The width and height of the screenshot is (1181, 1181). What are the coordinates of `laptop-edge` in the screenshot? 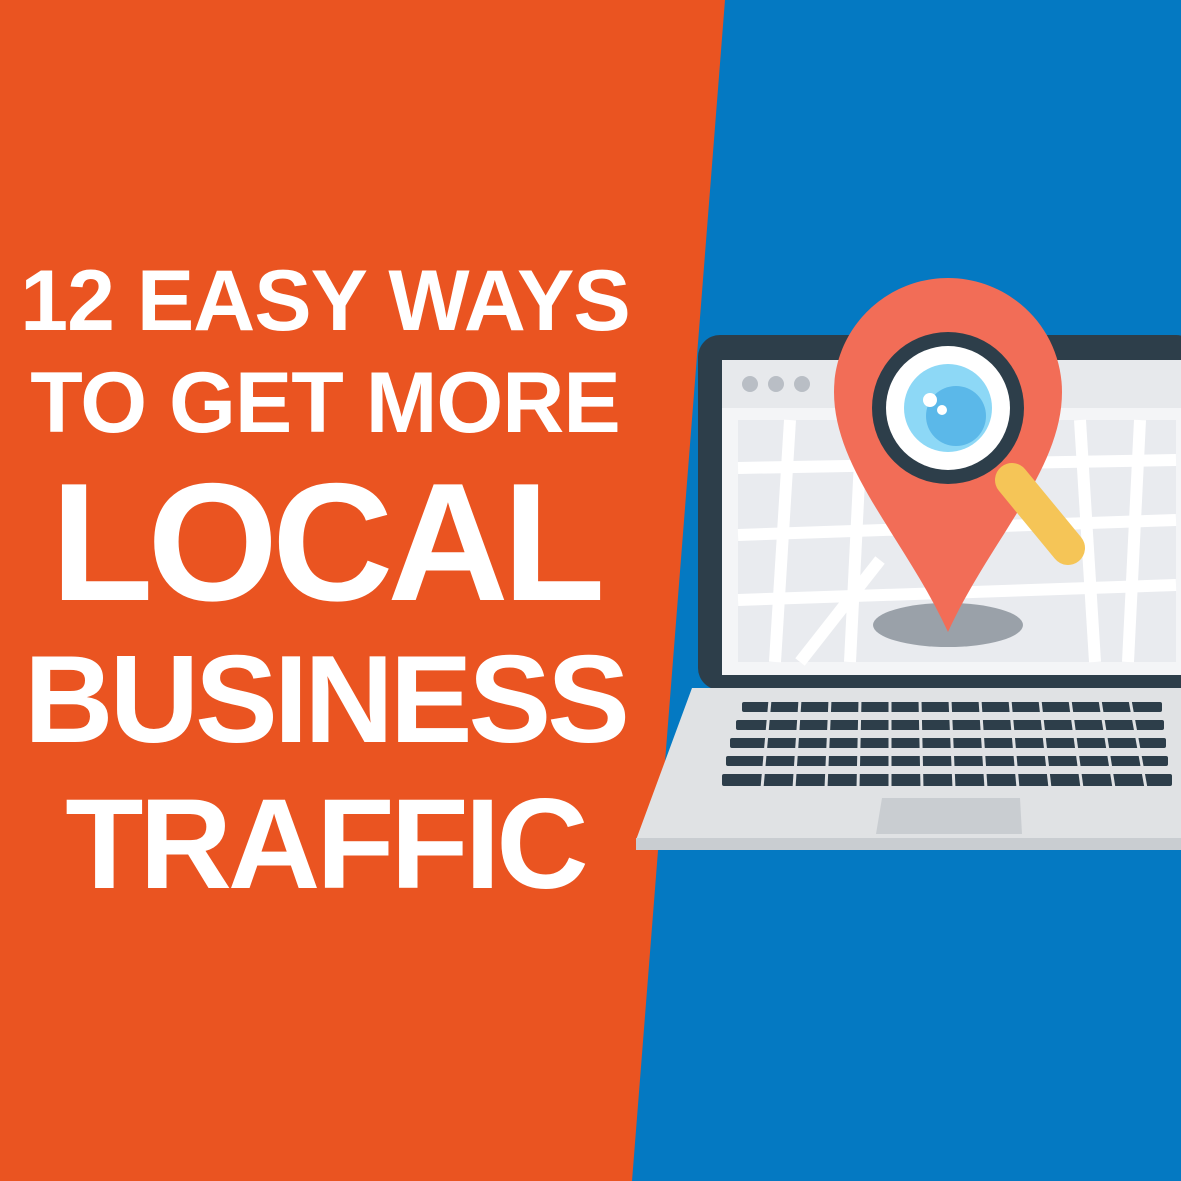 It's located at (908, 844).